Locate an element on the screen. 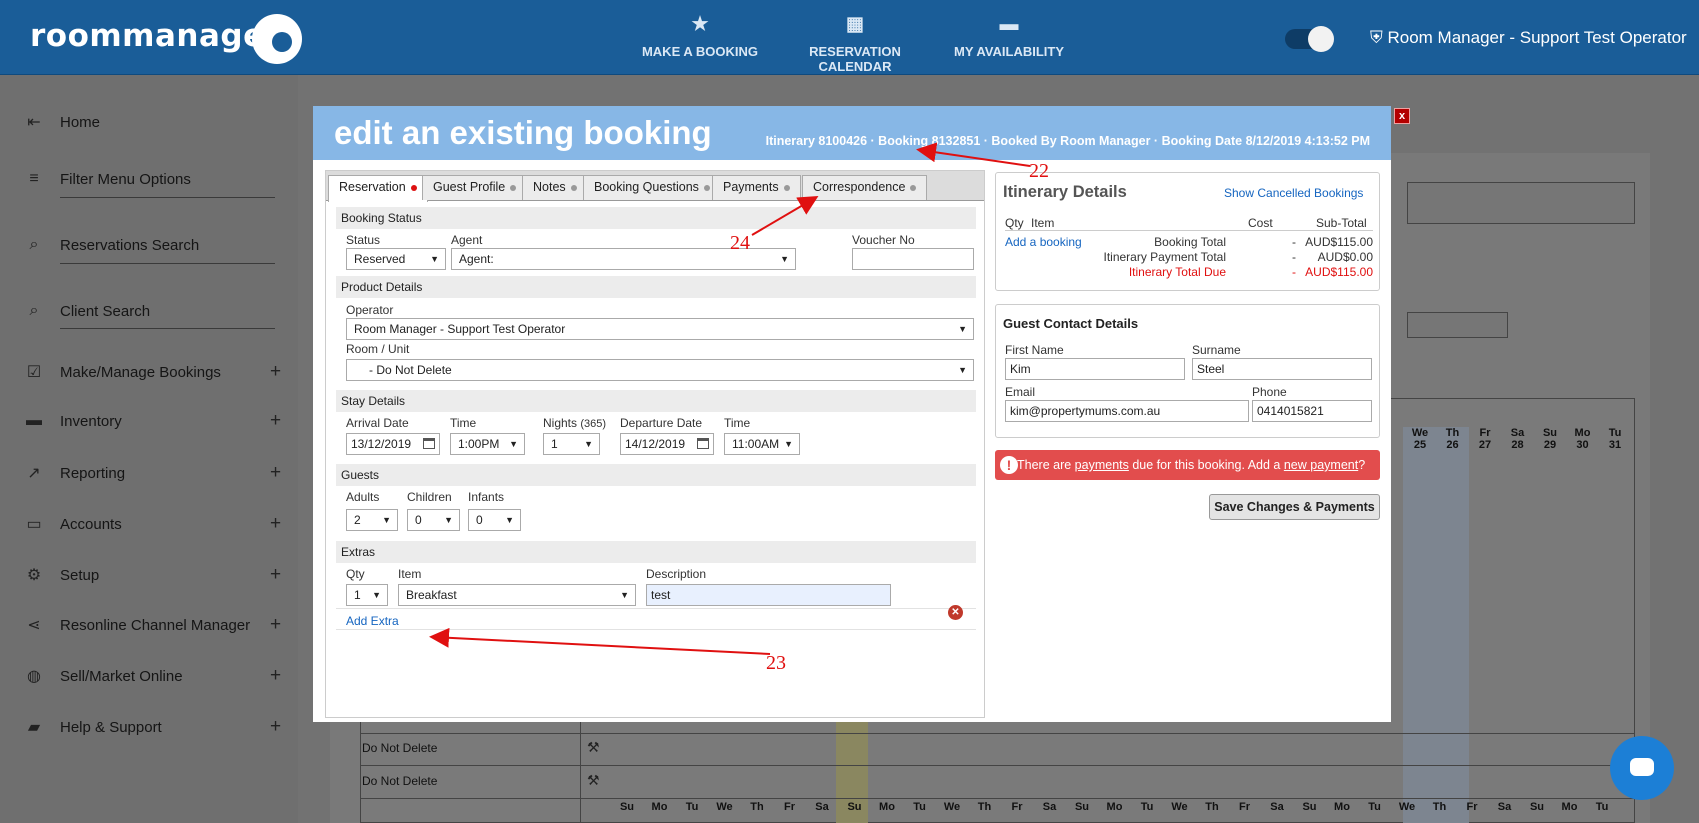  operator-name: ⛨ Room Manager - Support Test Operator is located at coordinates (1528, 38).